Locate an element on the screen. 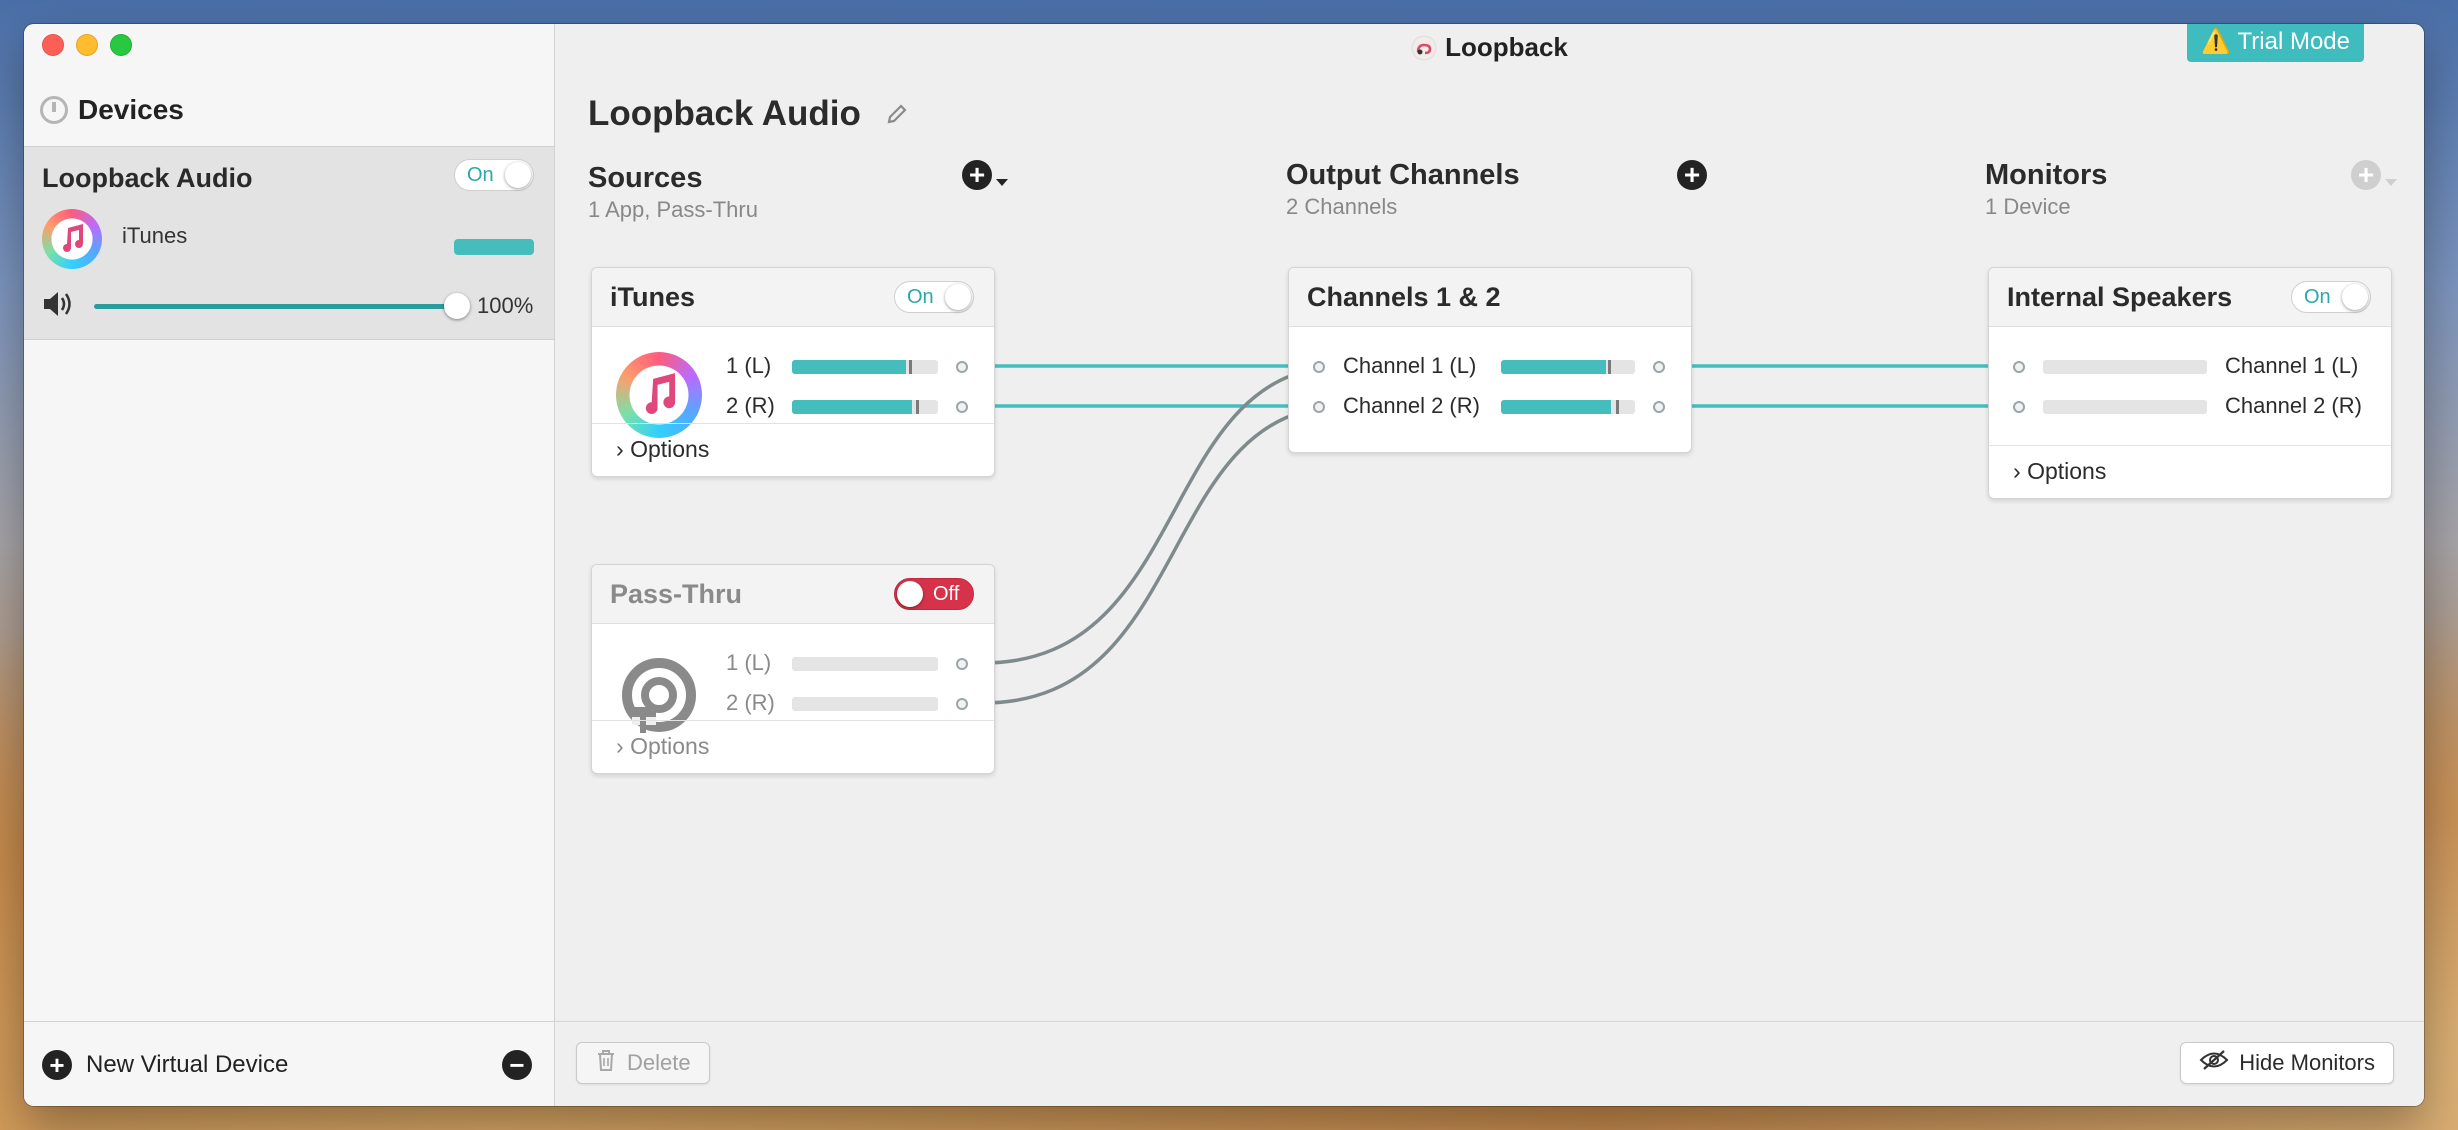 The image size is (2458, 1130). sources-subtitle: 1 App, Pass-Thru is located at coordinates (673, 209).